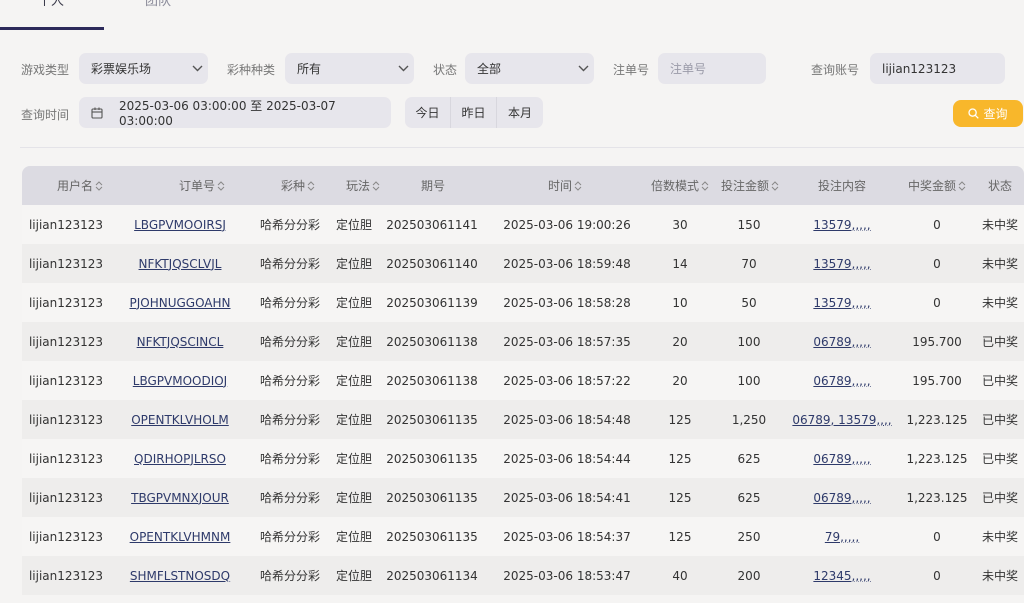  What do you see at coordinates (309, 69) in the screenshot?
I see `lottery-type-value: 所有` at bounding box center [309, 69].